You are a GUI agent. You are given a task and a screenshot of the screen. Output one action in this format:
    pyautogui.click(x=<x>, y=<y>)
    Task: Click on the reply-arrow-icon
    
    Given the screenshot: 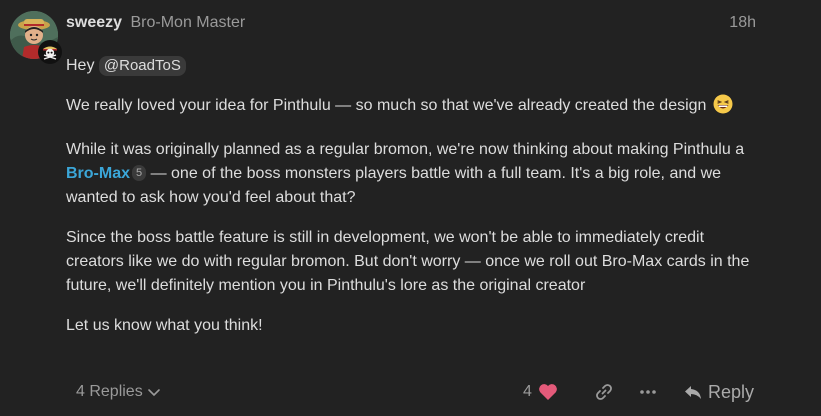 What is the action you would take?
    pyautogui.click(x=693, y=392)
    